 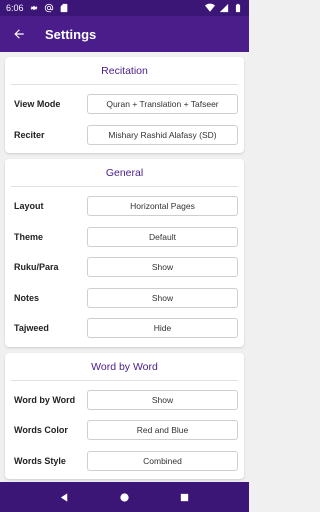 I want to click on layout-selector: Horizontal Pages, so click(x=162, y=206).